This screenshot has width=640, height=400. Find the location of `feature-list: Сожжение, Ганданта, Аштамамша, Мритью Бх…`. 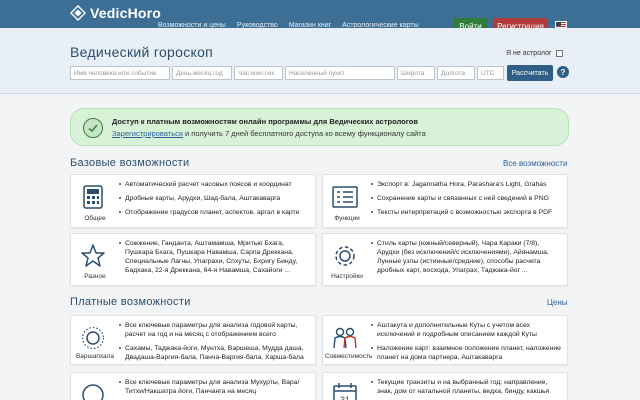

feature-list: Сожжение, Ганданта, Аштамамша, Мритью Бх… is located at coordinates (215, 259).